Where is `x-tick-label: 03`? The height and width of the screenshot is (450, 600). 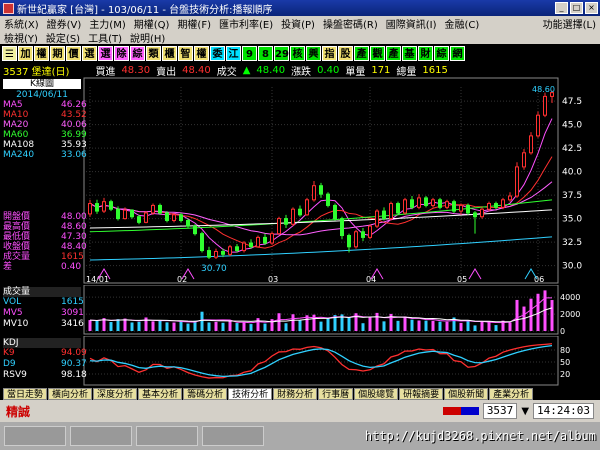
x-tick-label: 03 is located at coordinates (273, 279).